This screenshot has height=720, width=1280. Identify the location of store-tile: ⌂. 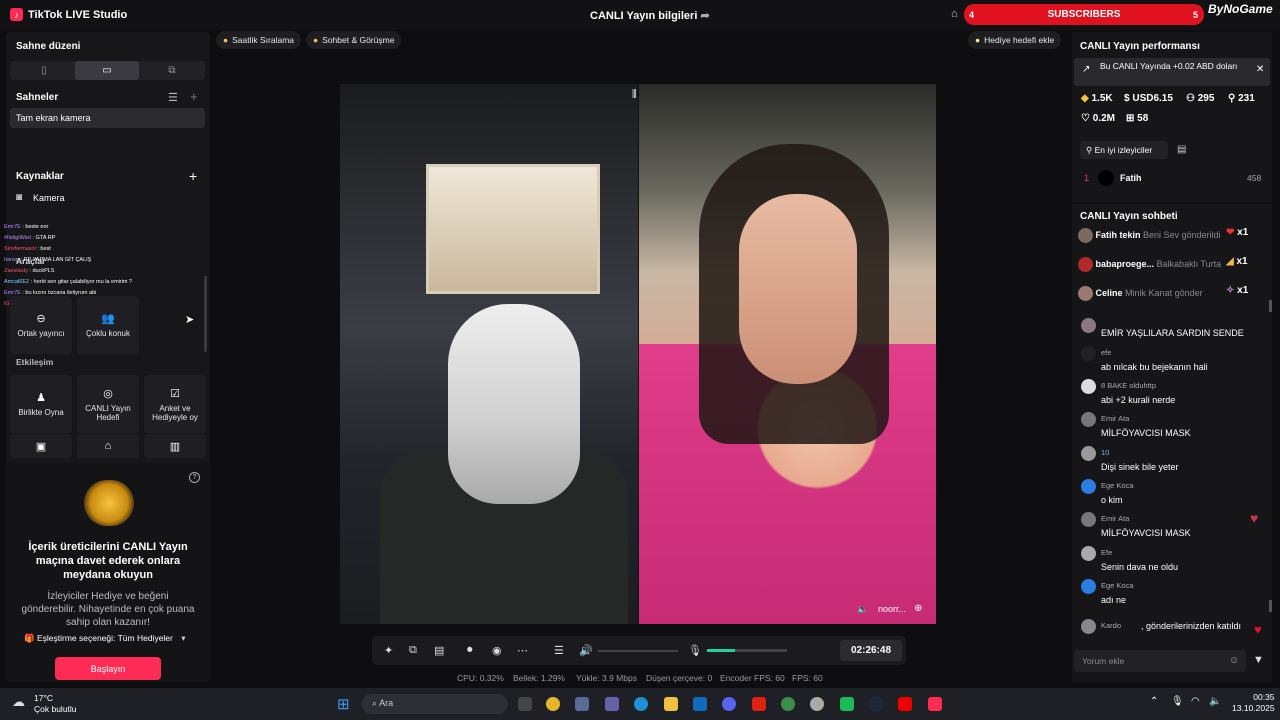
(108, 446).